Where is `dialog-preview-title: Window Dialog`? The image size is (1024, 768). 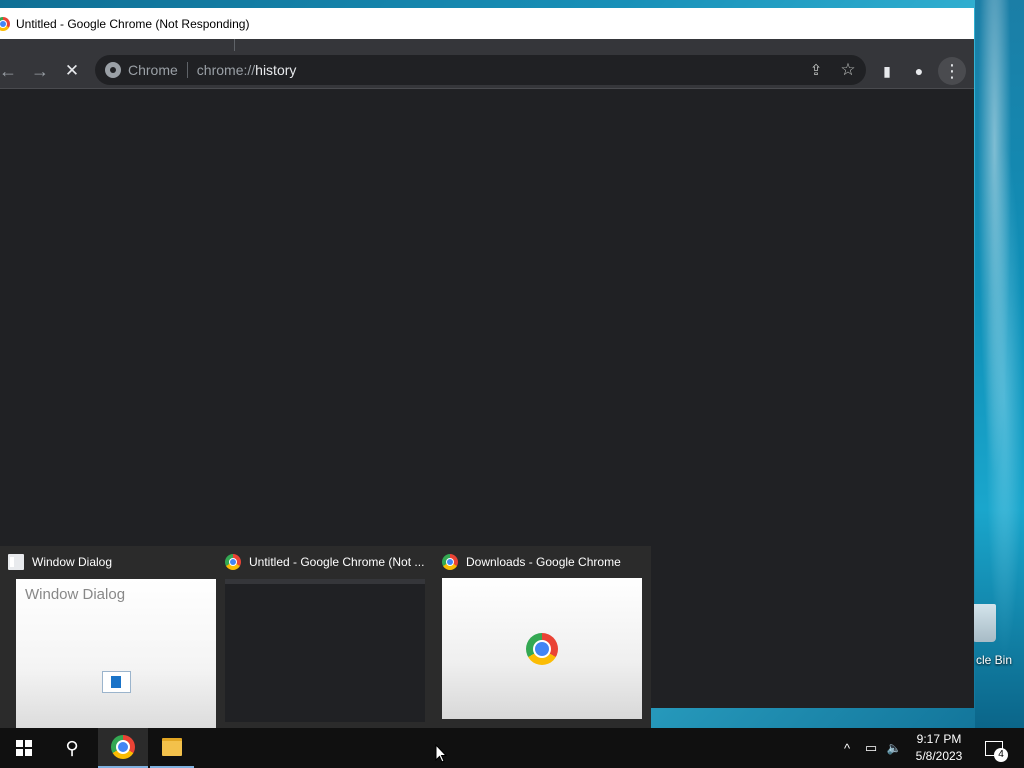
dialog-preview-title: Window Dialog is located at coordinates (75, 594).